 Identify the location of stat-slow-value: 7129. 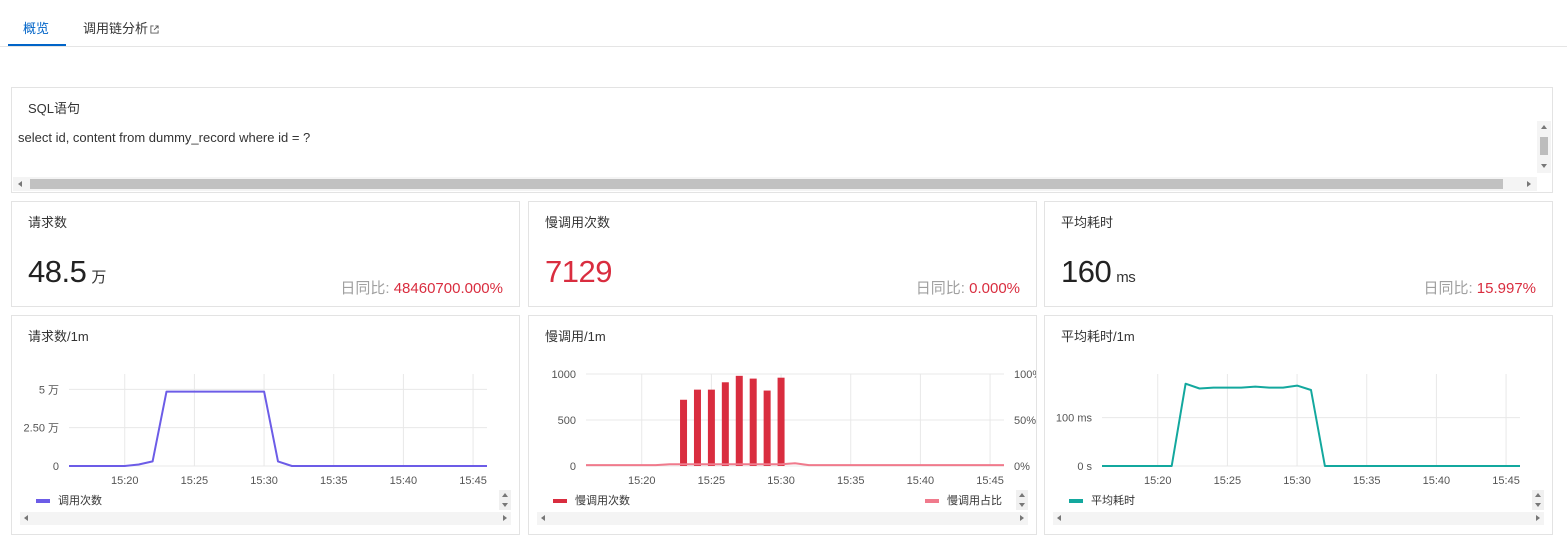
(578, 271).